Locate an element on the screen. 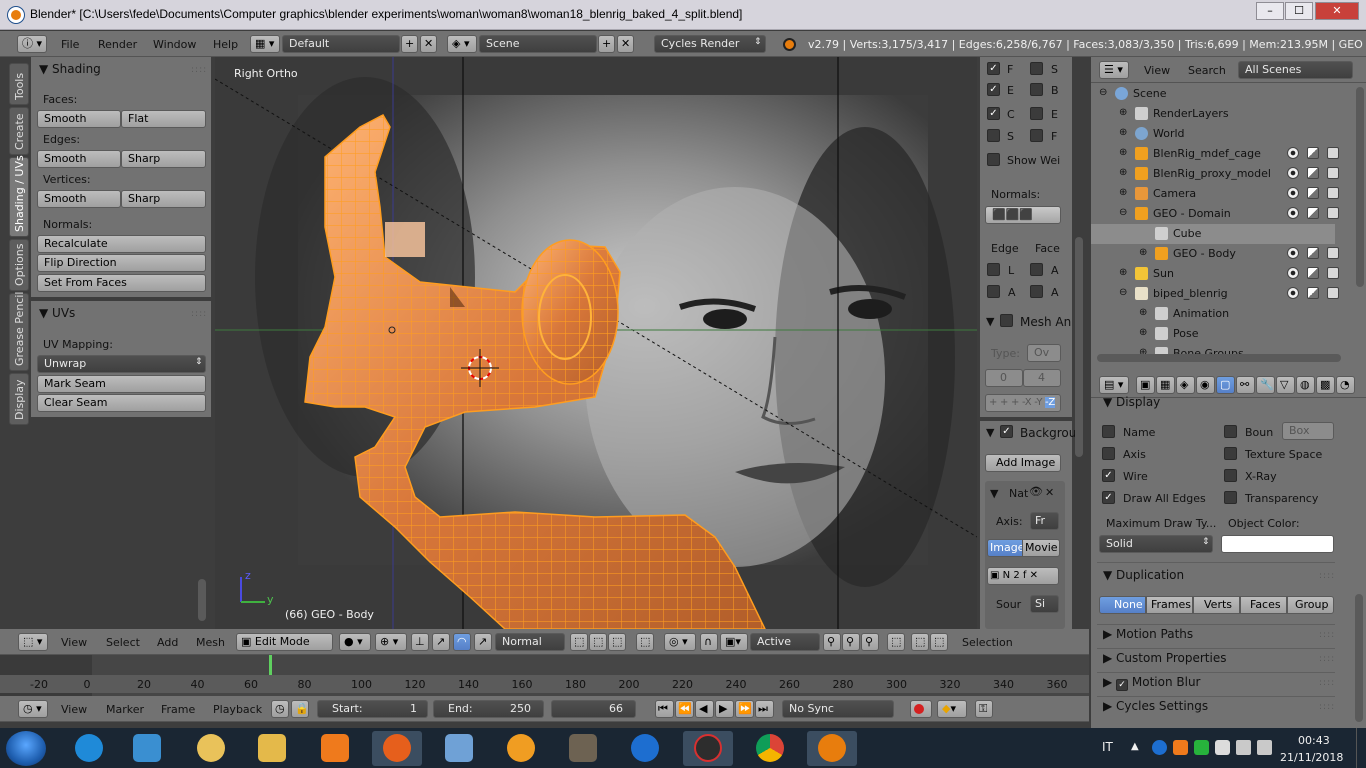 Image resolution: width=1366 pixels, height=768 pixels. maximize-button: ☐ is located at coordinates (1299, 11).